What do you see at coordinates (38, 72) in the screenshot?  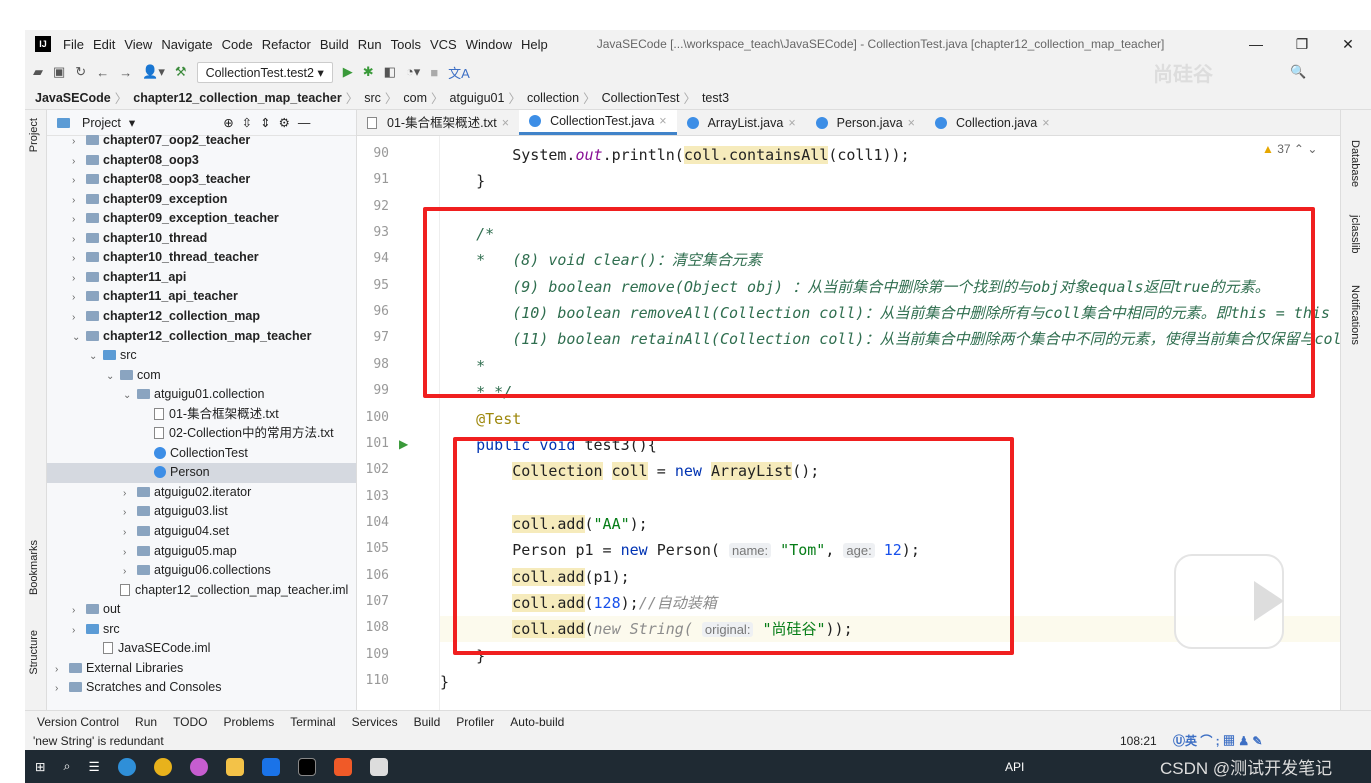 I see `open-icon: ▰` at bounding box center [38, 72].